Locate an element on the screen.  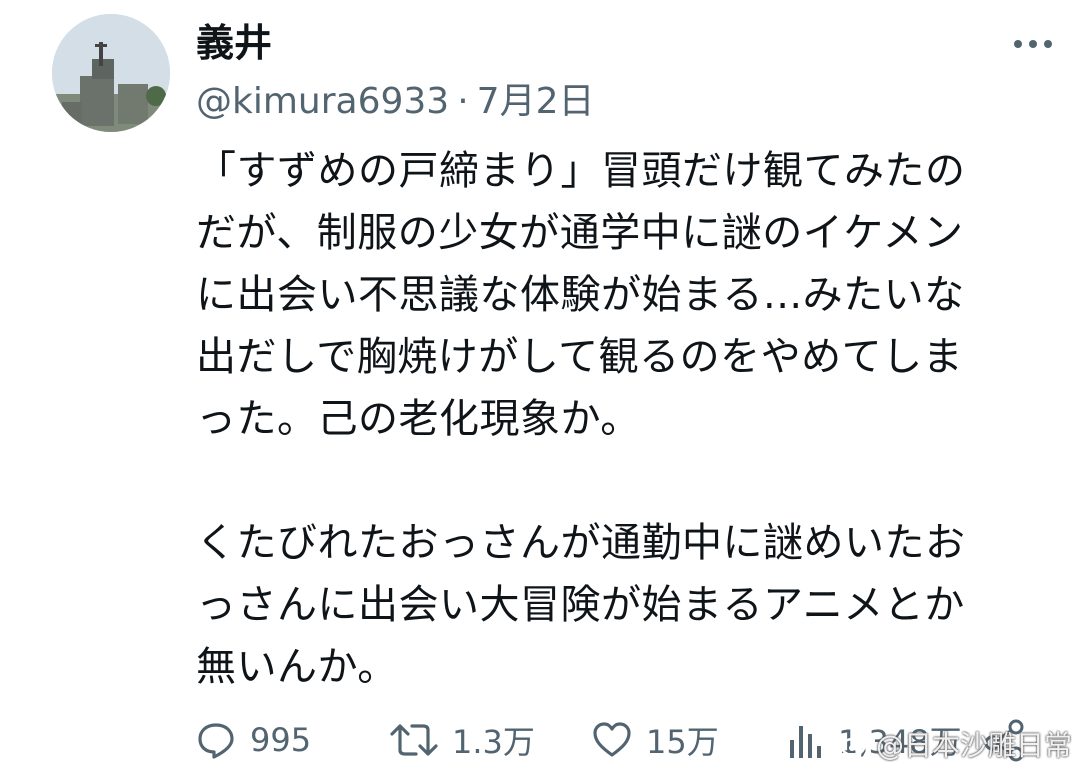
bar-chart-icon is located at coordinates (805, 742).